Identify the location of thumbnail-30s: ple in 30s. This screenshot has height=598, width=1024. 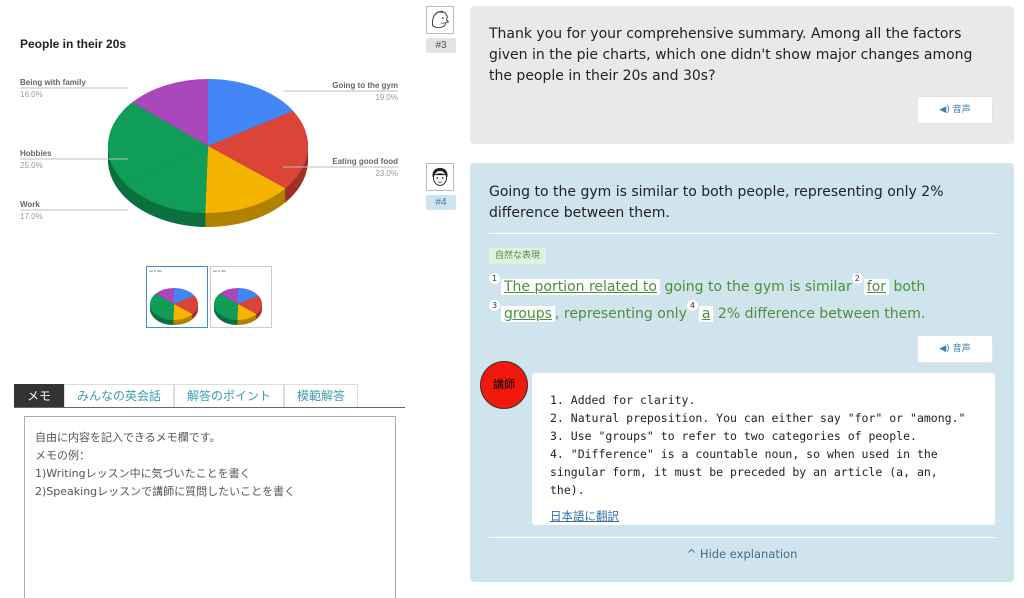
(241, 297).